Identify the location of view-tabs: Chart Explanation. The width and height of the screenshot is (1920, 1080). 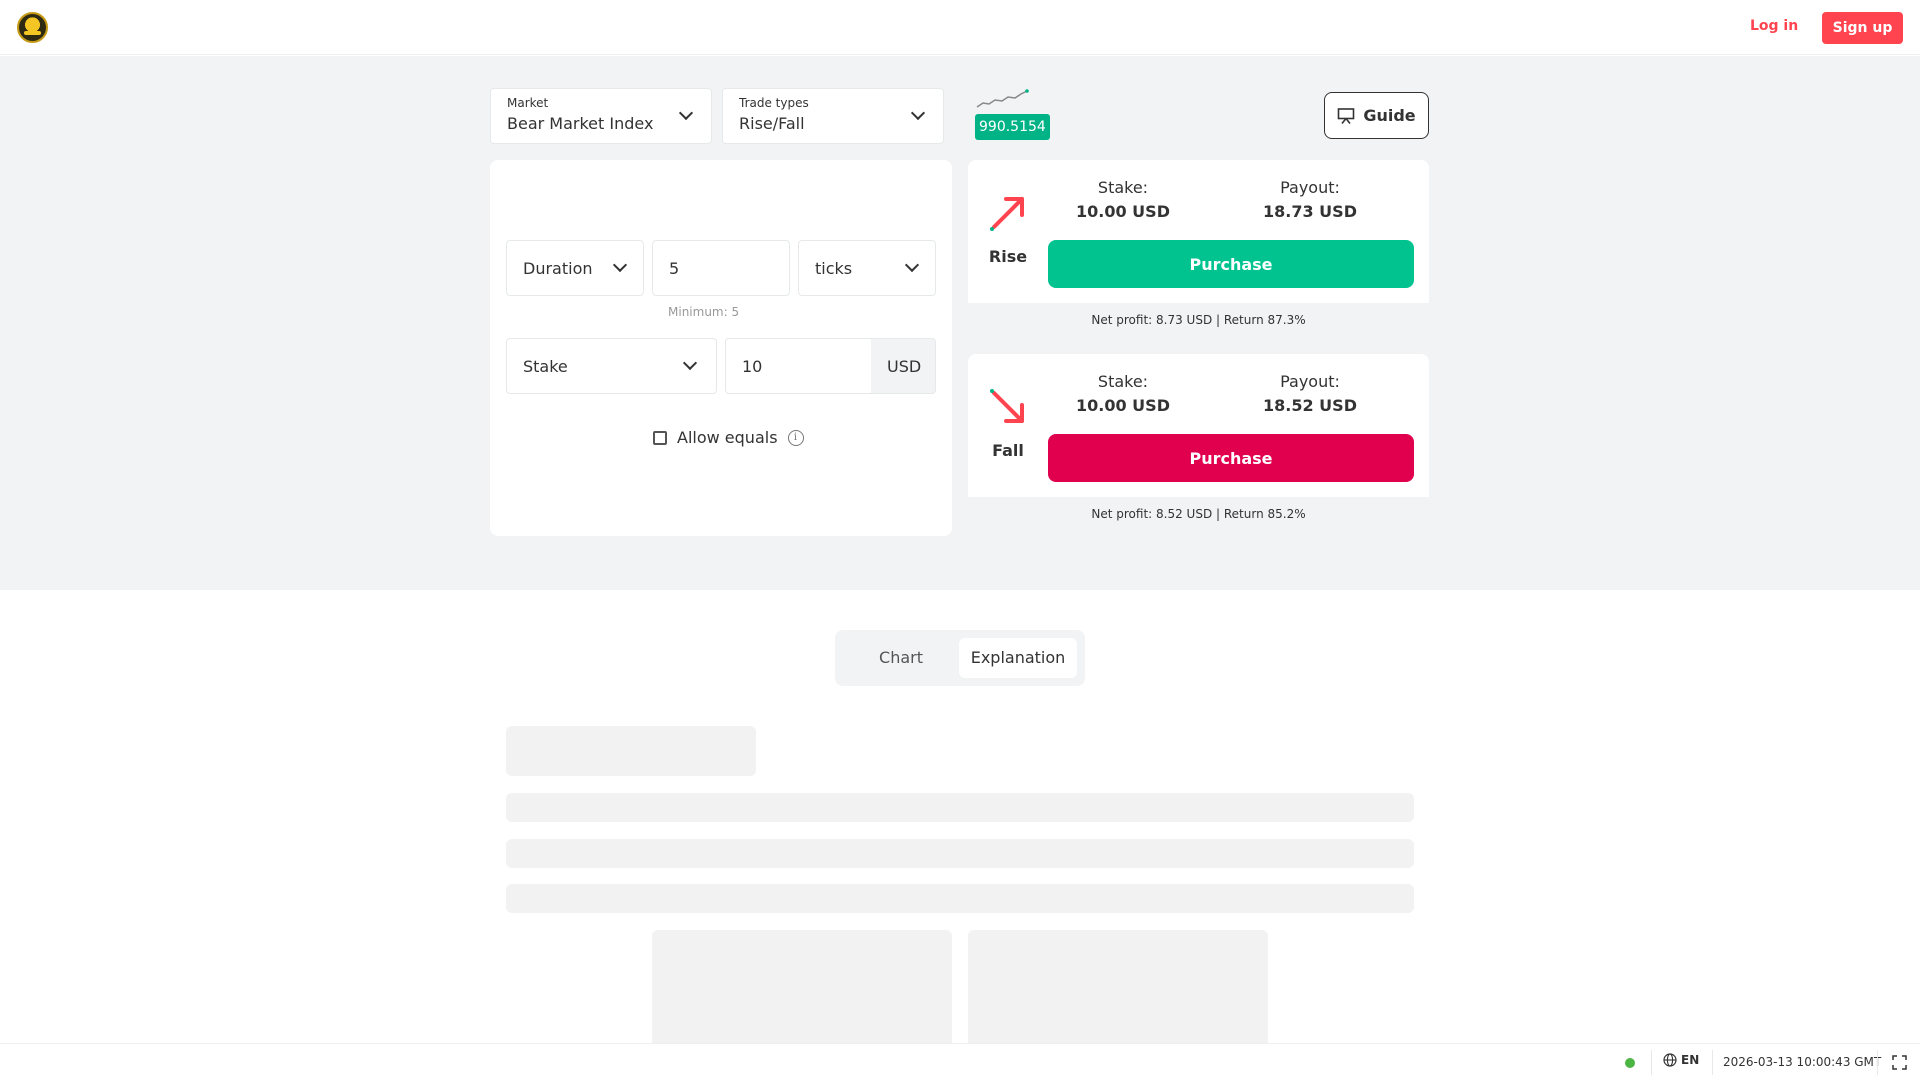
(960, 658).